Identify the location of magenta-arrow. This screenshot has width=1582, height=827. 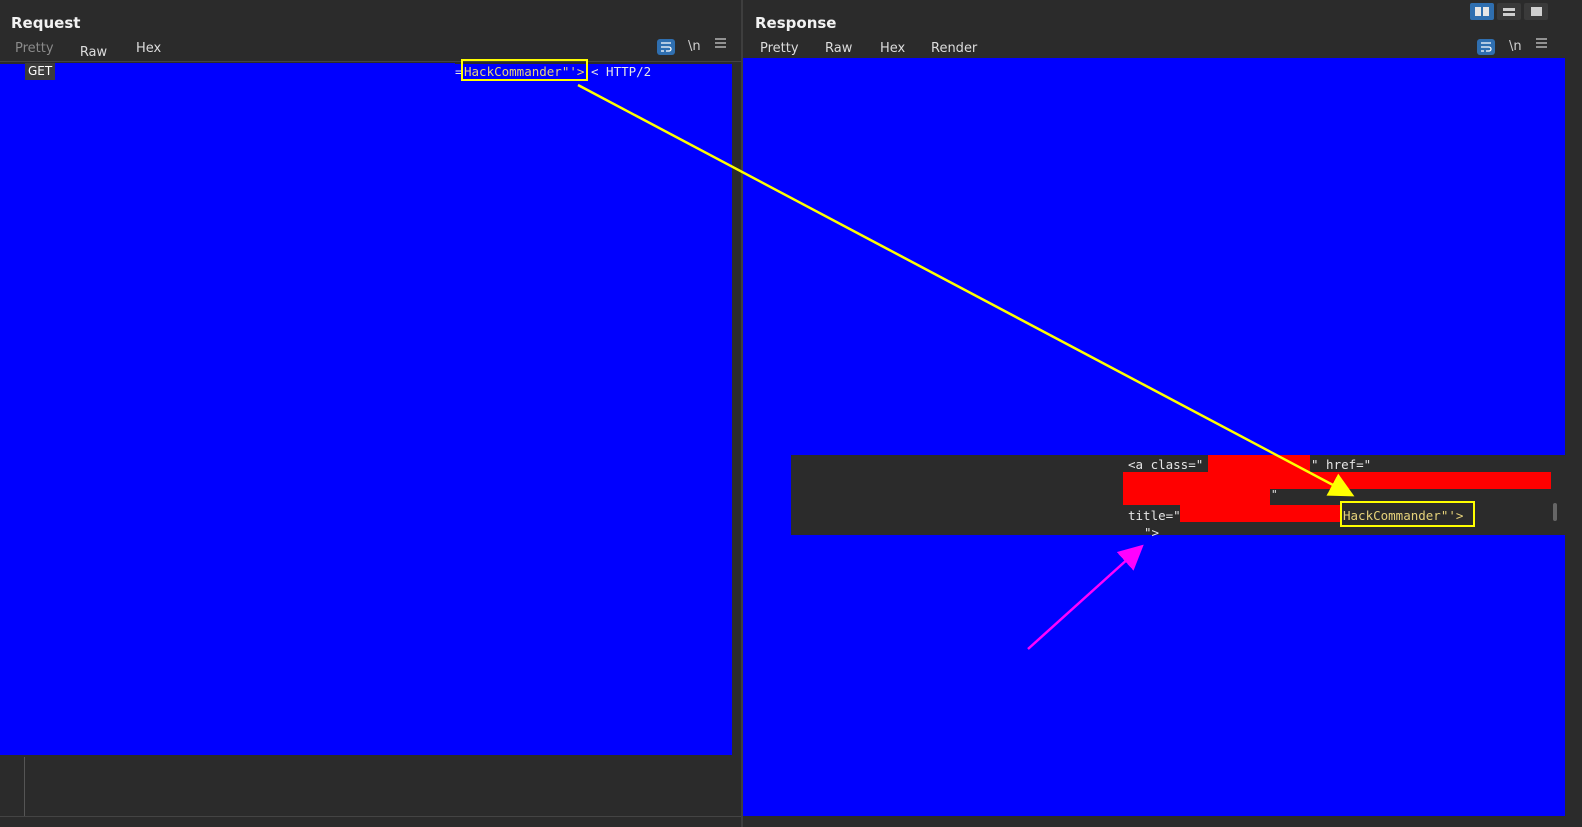
(1085, 597).